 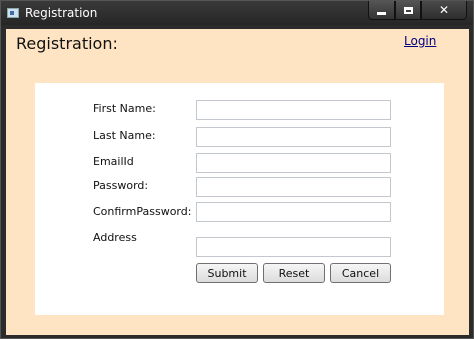 I want to click on page-title: Registration:, so click(x=67, y=43).